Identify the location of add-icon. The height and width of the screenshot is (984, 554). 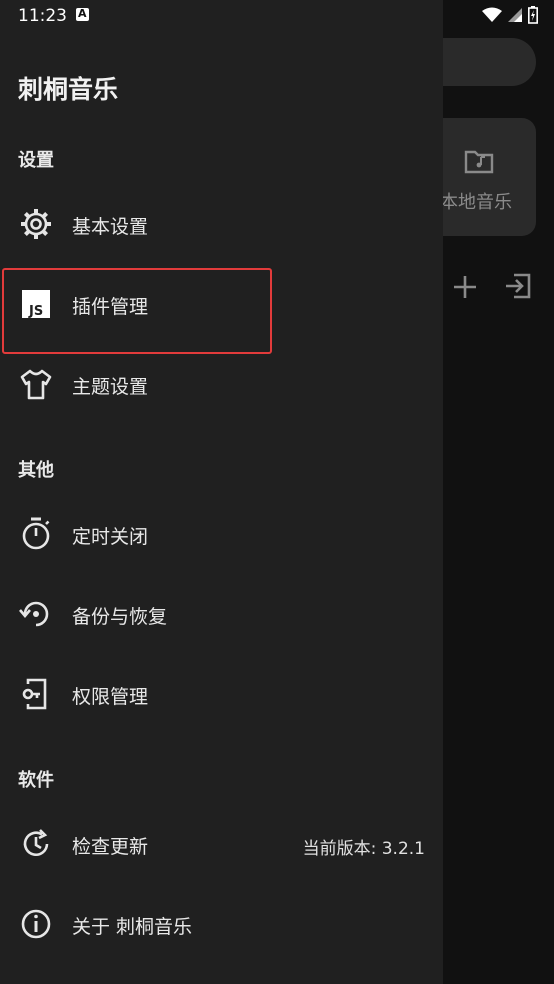
(465, 287).